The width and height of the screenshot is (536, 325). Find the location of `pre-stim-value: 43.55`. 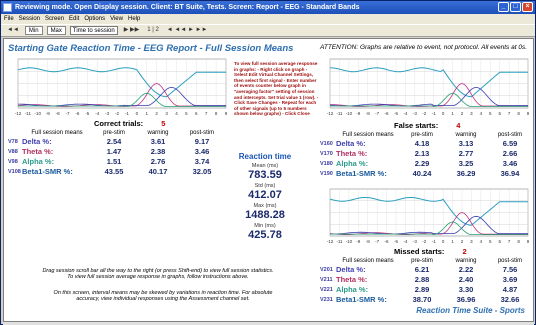

pre-stim-value: 43.55 is located at coordinates (114, 171).